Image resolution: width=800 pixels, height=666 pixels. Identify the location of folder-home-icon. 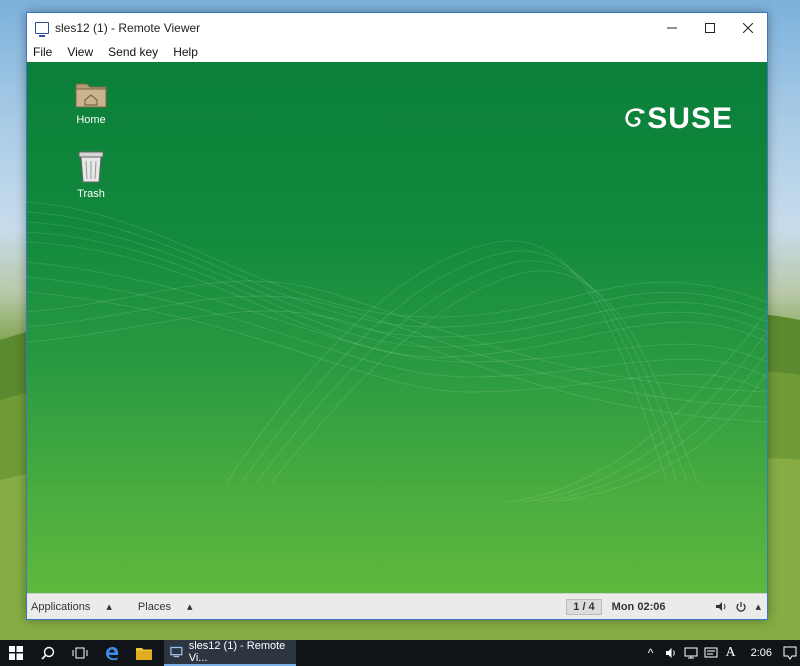
(91, 95).